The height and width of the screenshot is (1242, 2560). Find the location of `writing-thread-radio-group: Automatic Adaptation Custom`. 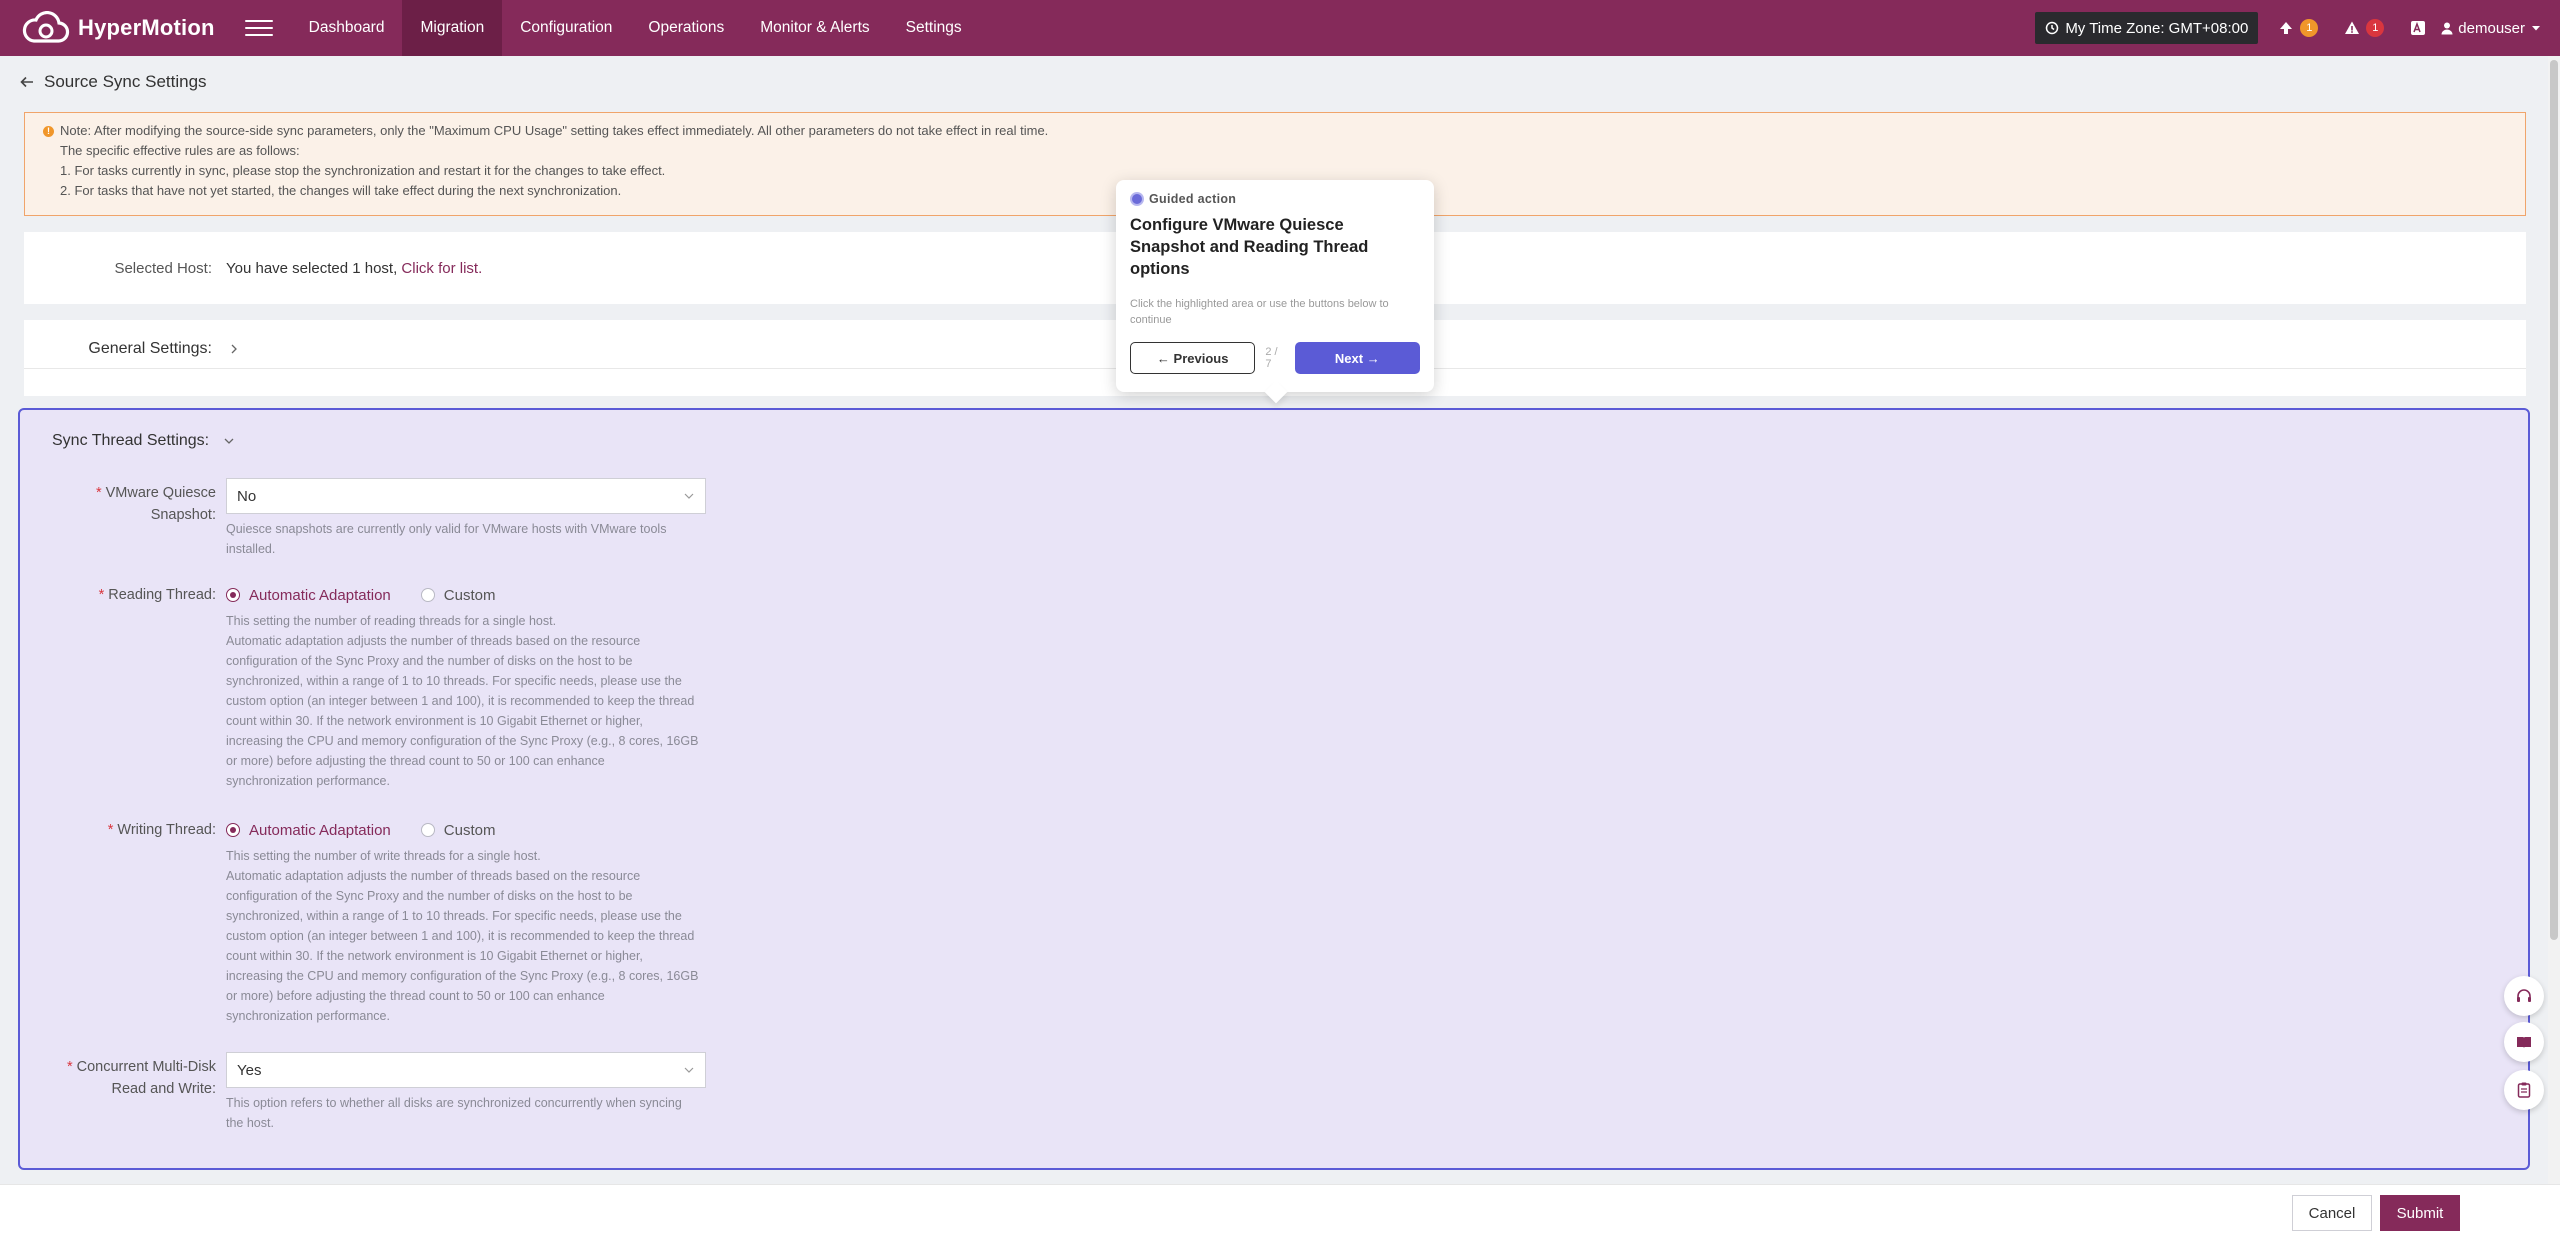

writing-thread-radio-group: Automatic Adaptation Custom is located at coordinates (466, 830).